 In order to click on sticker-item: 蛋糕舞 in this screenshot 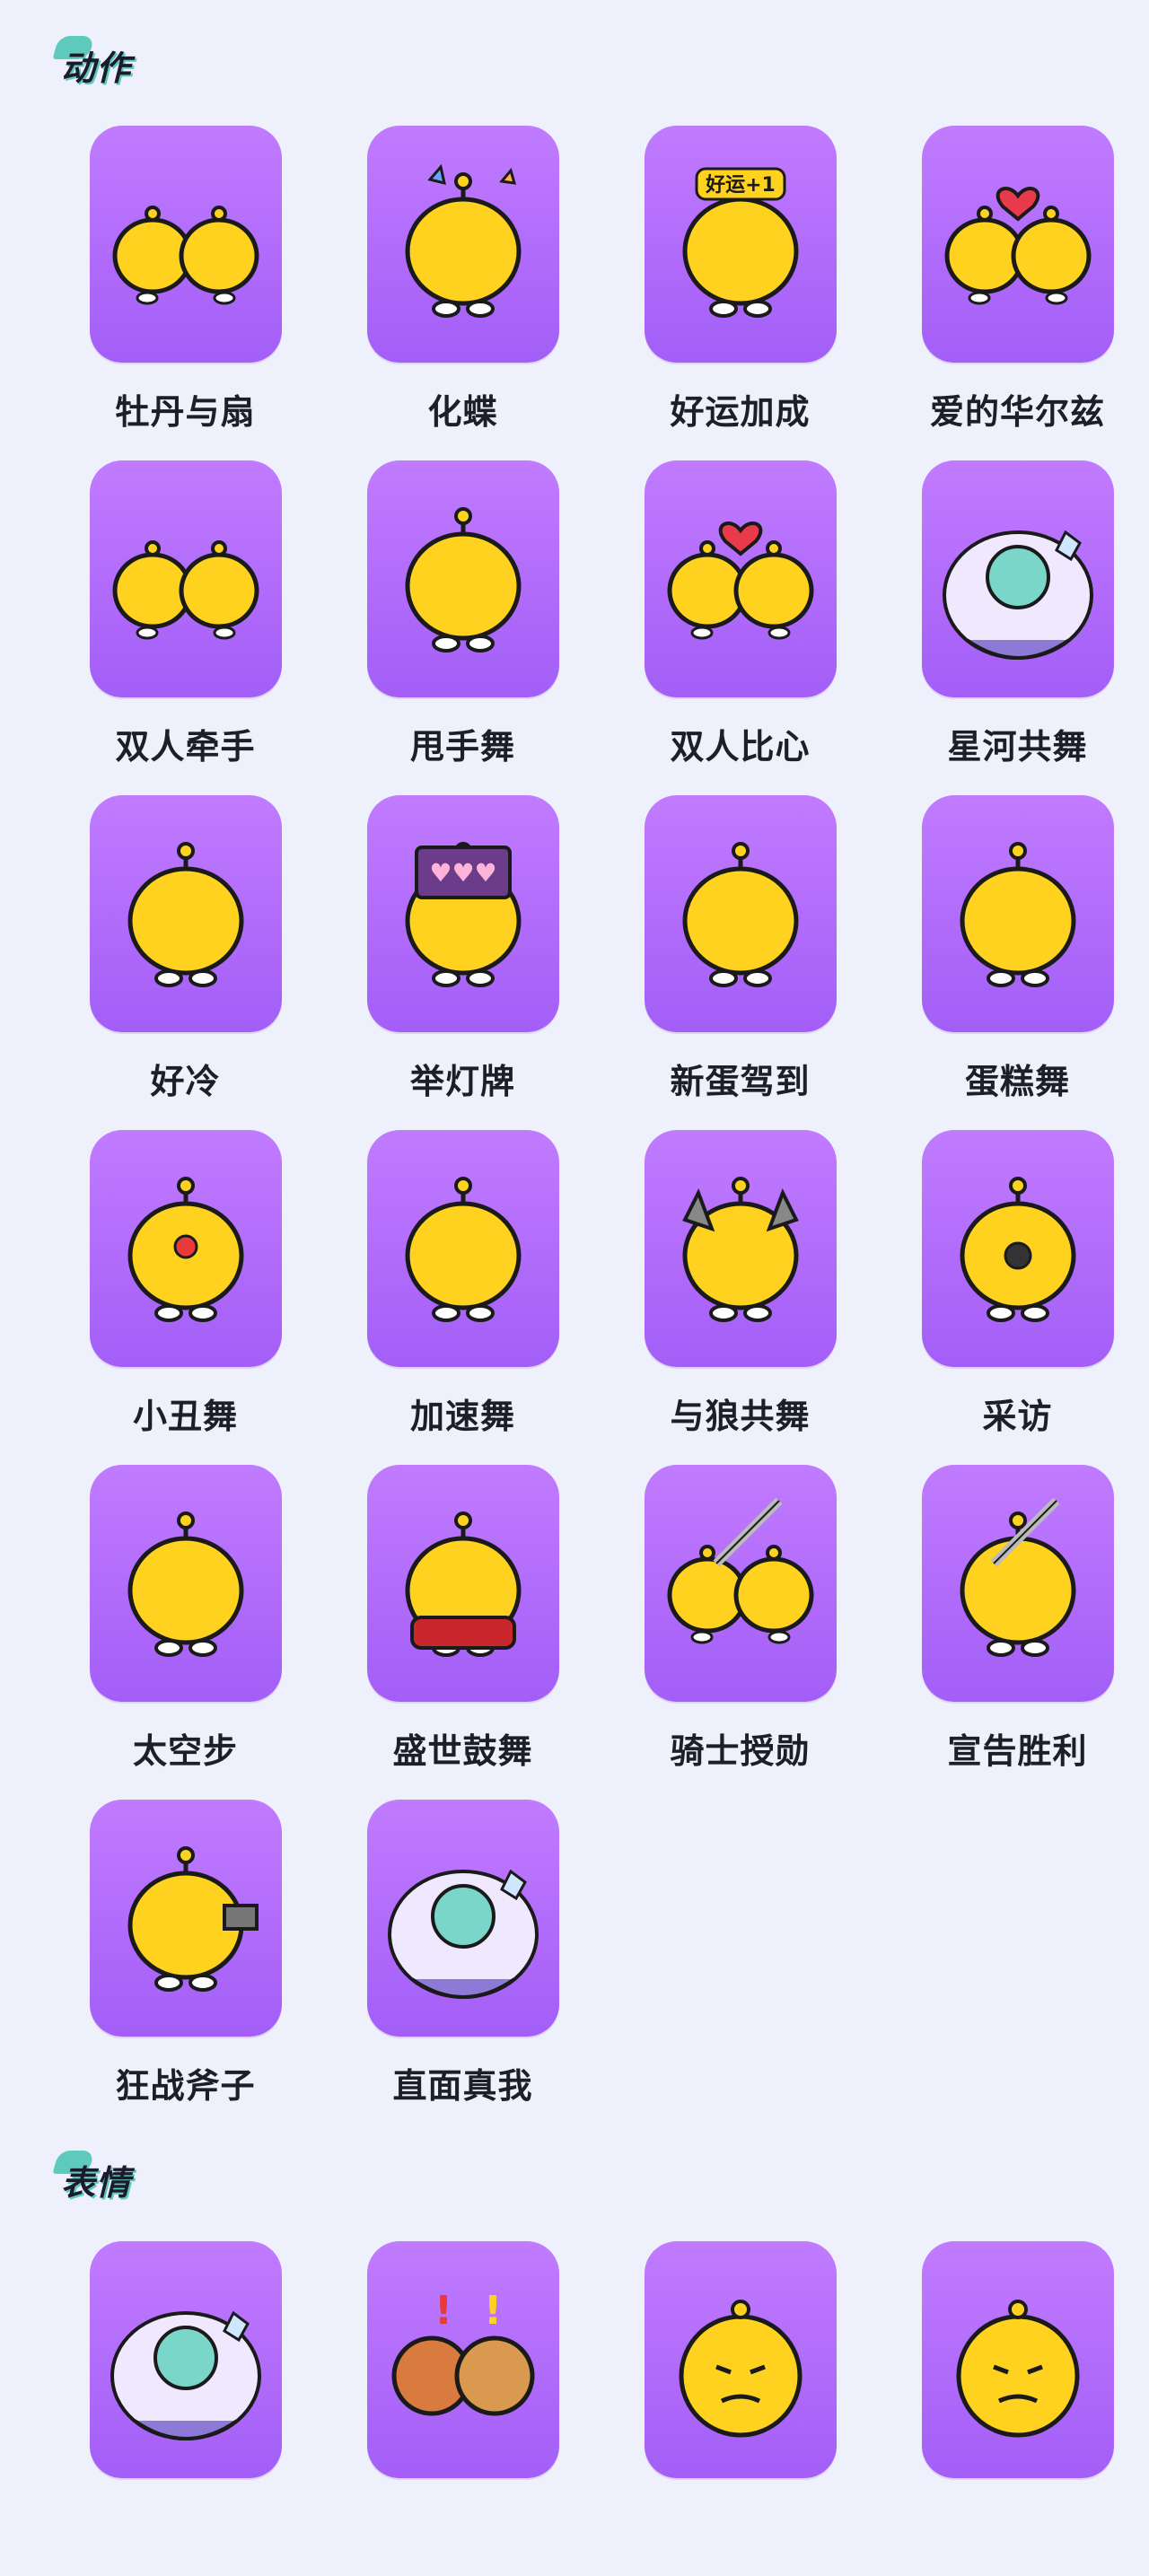, I will do `click(1014, 962)`.